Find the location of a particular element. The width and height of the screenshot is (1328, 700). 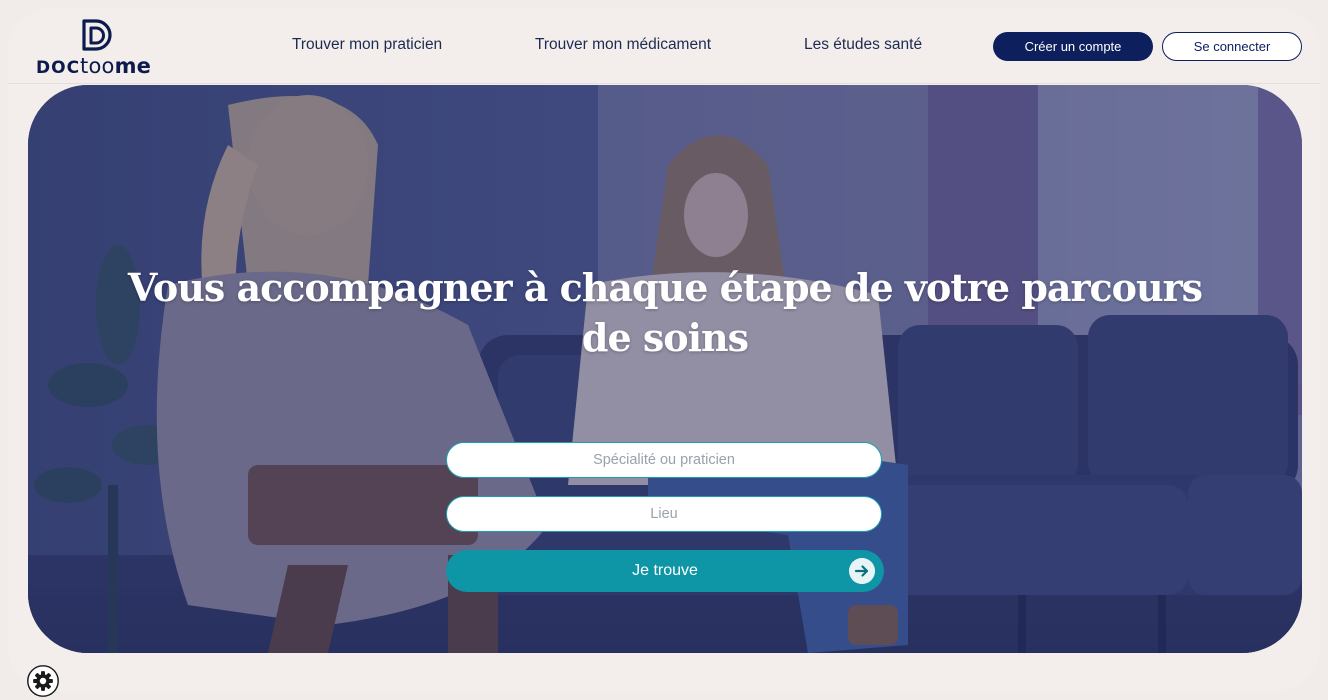

brand-logo: DOCtoome is located at coordinates (96, 48).